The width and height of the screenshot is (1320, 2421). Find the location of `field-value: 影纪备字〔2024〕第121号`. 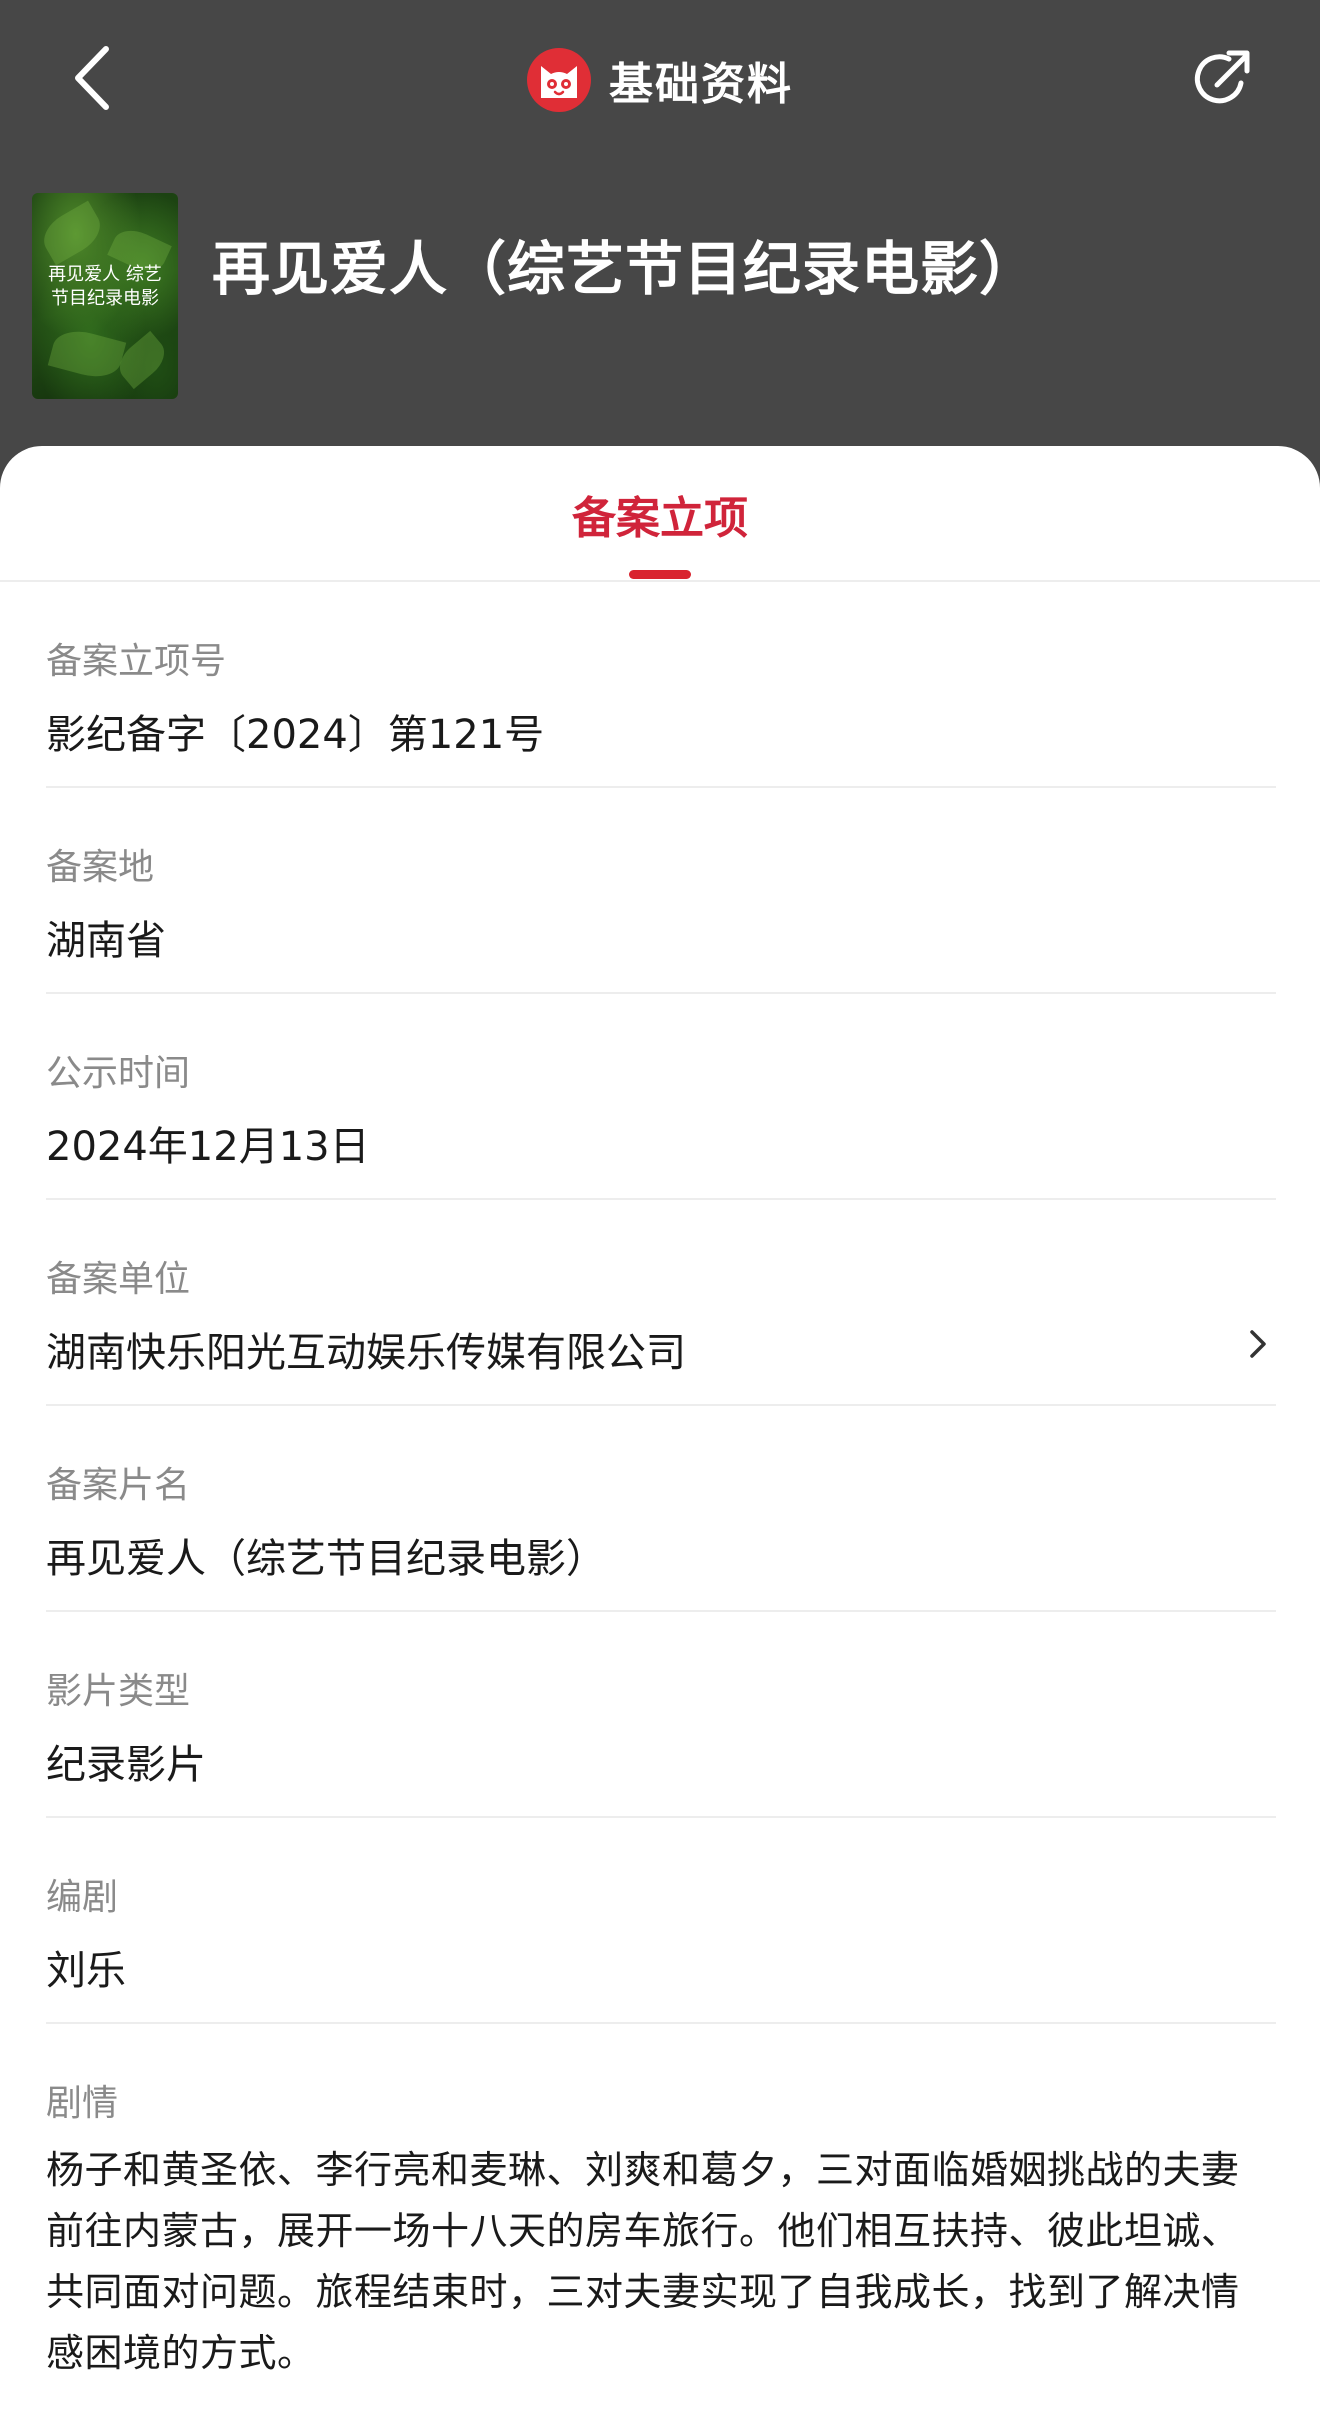

field-value: 影纪备字〔2024〕第121号 is located at coordinates (295, 735).